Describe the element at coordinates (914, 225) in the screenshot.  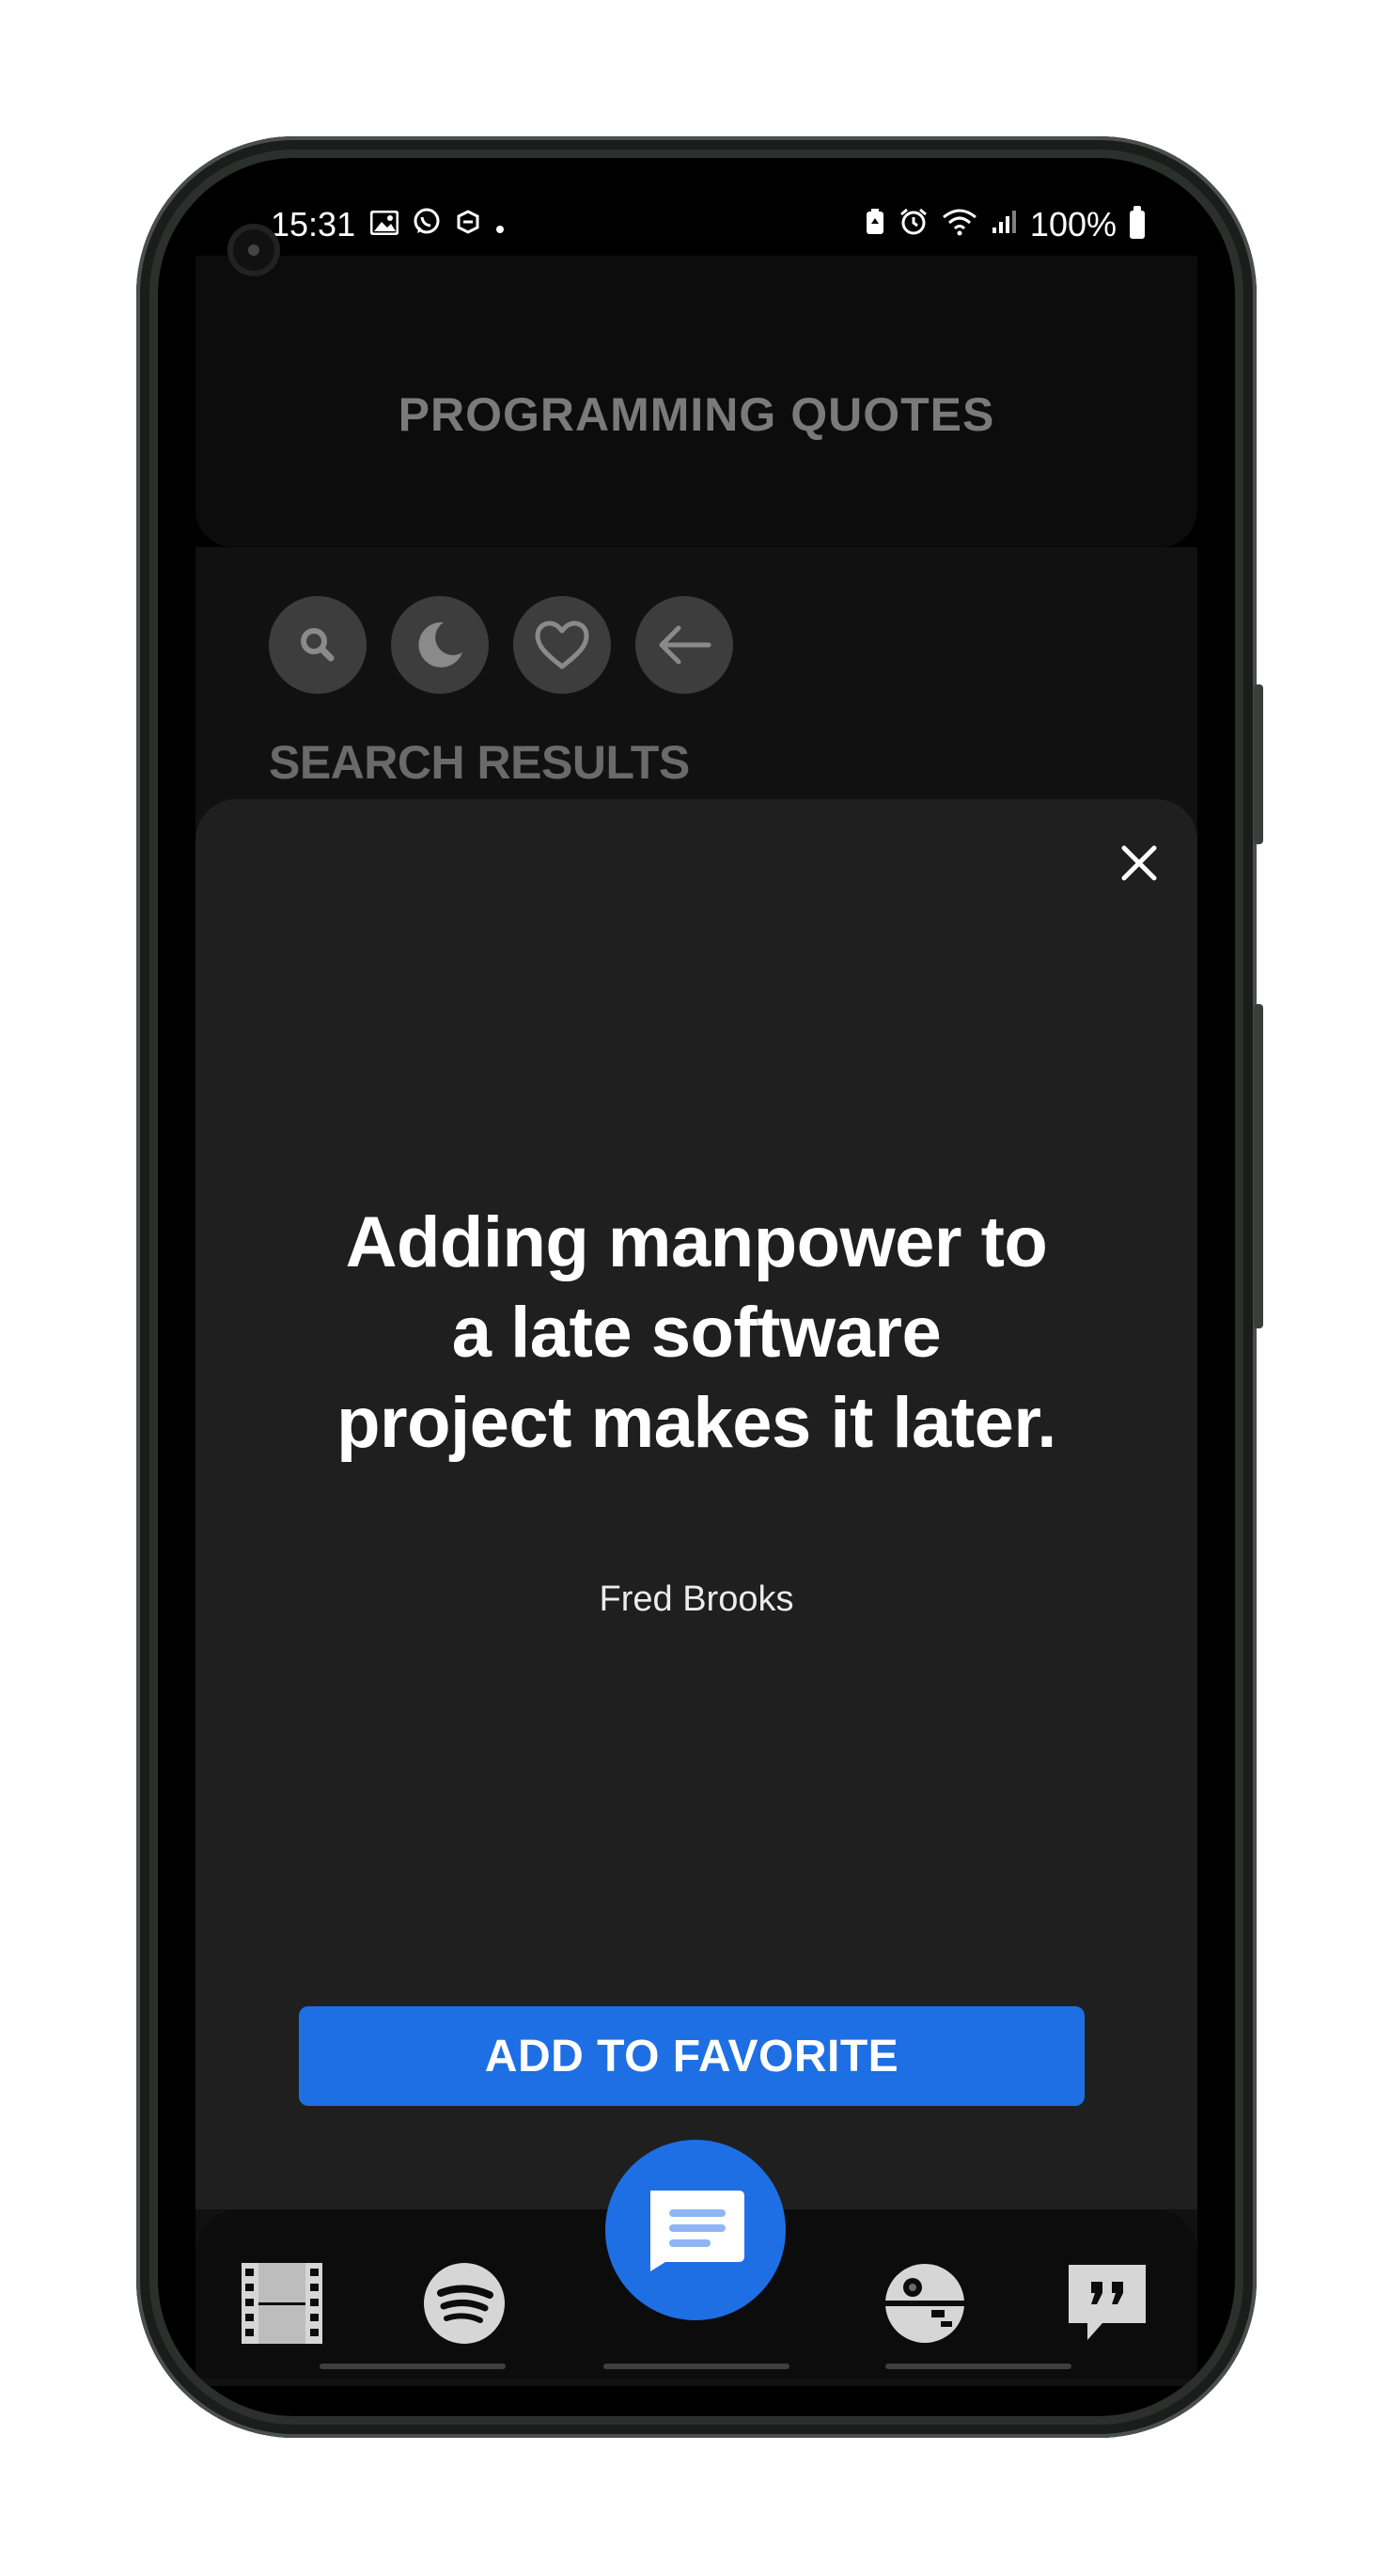
I see `alarm-icon` at that location.